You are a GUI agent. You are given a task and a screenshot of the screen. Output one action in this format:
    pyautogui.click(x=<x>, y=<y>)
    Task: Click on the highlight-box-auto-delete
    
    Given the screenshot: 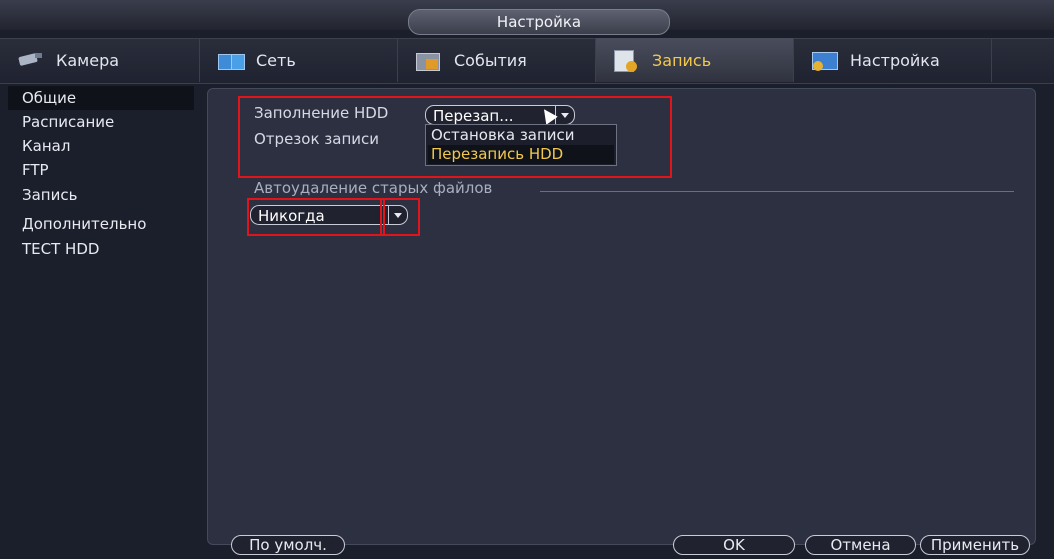 What is the action you would take?
    pyautogui.click(x=316, y=217)
    